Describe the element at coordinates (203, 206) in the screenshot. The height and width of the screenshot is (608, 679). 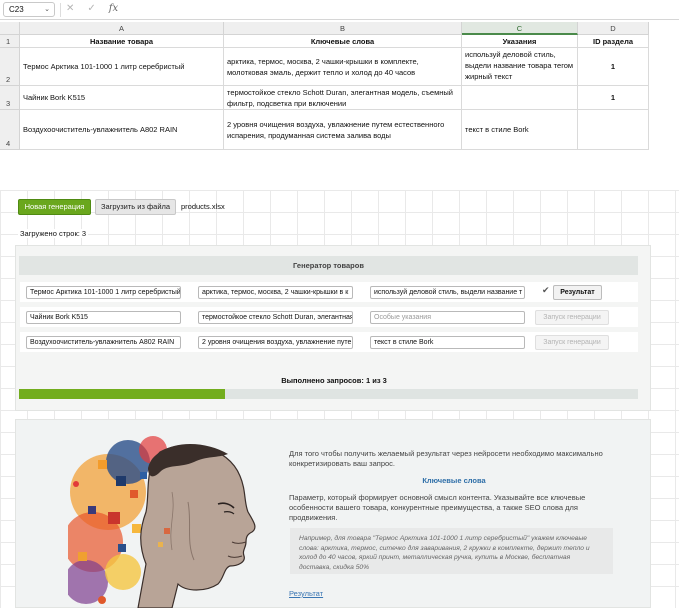
I see `file-name: products.xlsx` at that location.